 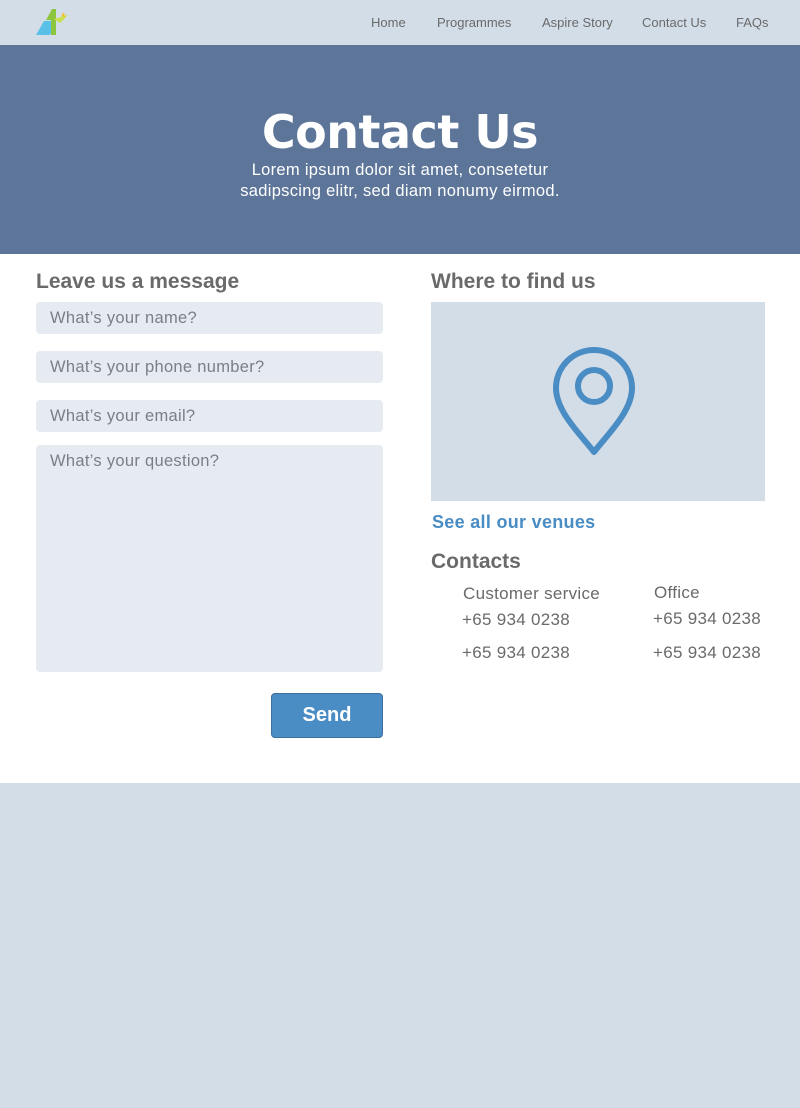 I want to click on location-pin-icon, so click(x=594, y=401).